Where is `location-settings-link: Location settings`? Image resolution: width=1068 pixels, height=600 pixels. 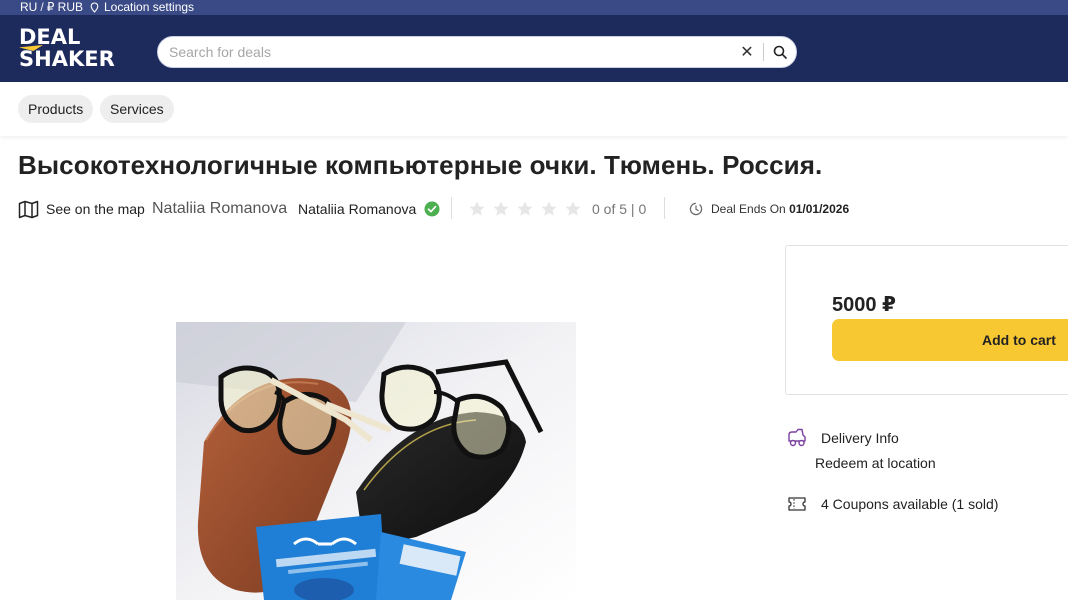
location-settings-link: Location settings is located at coordinates (149, 7).